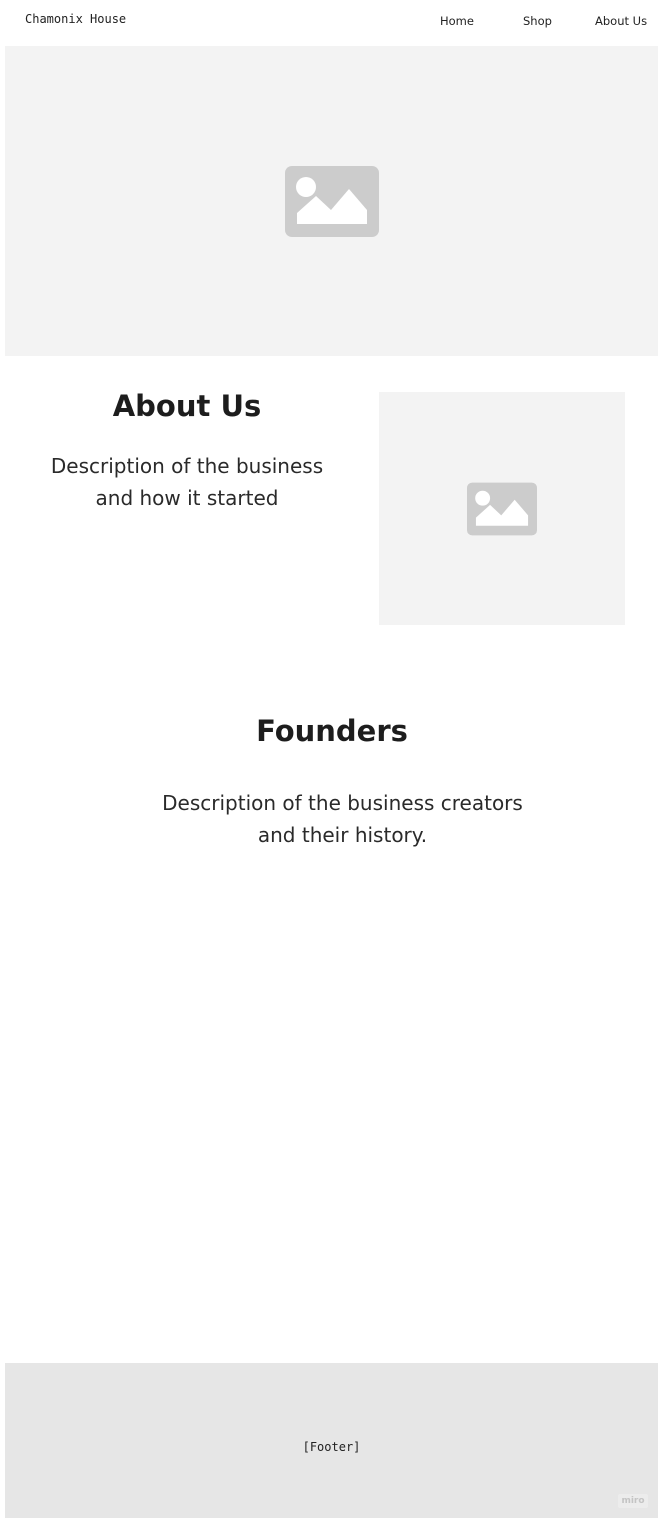  What do you see at coordinates (537, 21) in the screenshot?
I see `nav-shop-link: Shop` at bounding box center [537, 21].